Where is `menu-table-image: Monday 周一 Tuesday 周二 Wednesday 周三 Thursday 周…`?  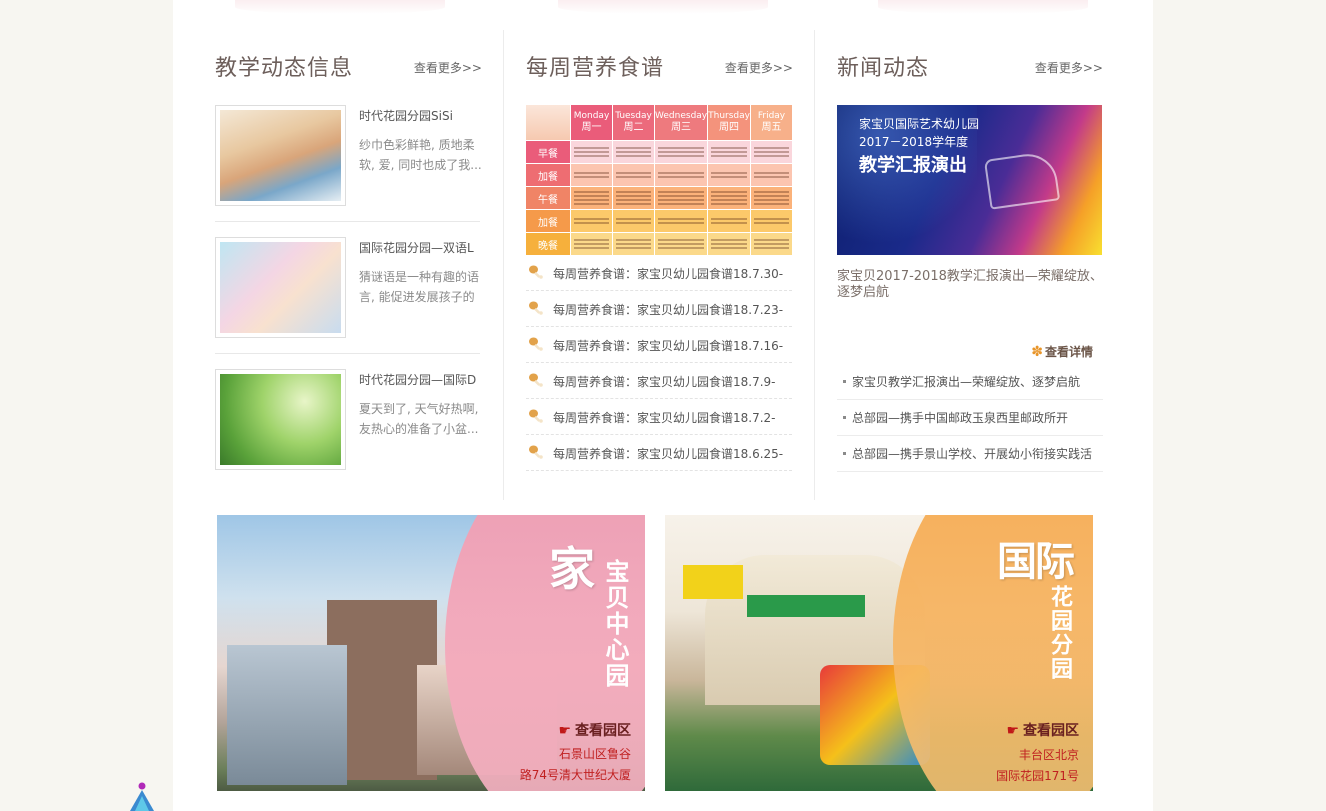 menu-table-image: Monday 周一 Tuesday 周二 Wednesday 周三 Thursday 周… is located at coordinates (659, 180).